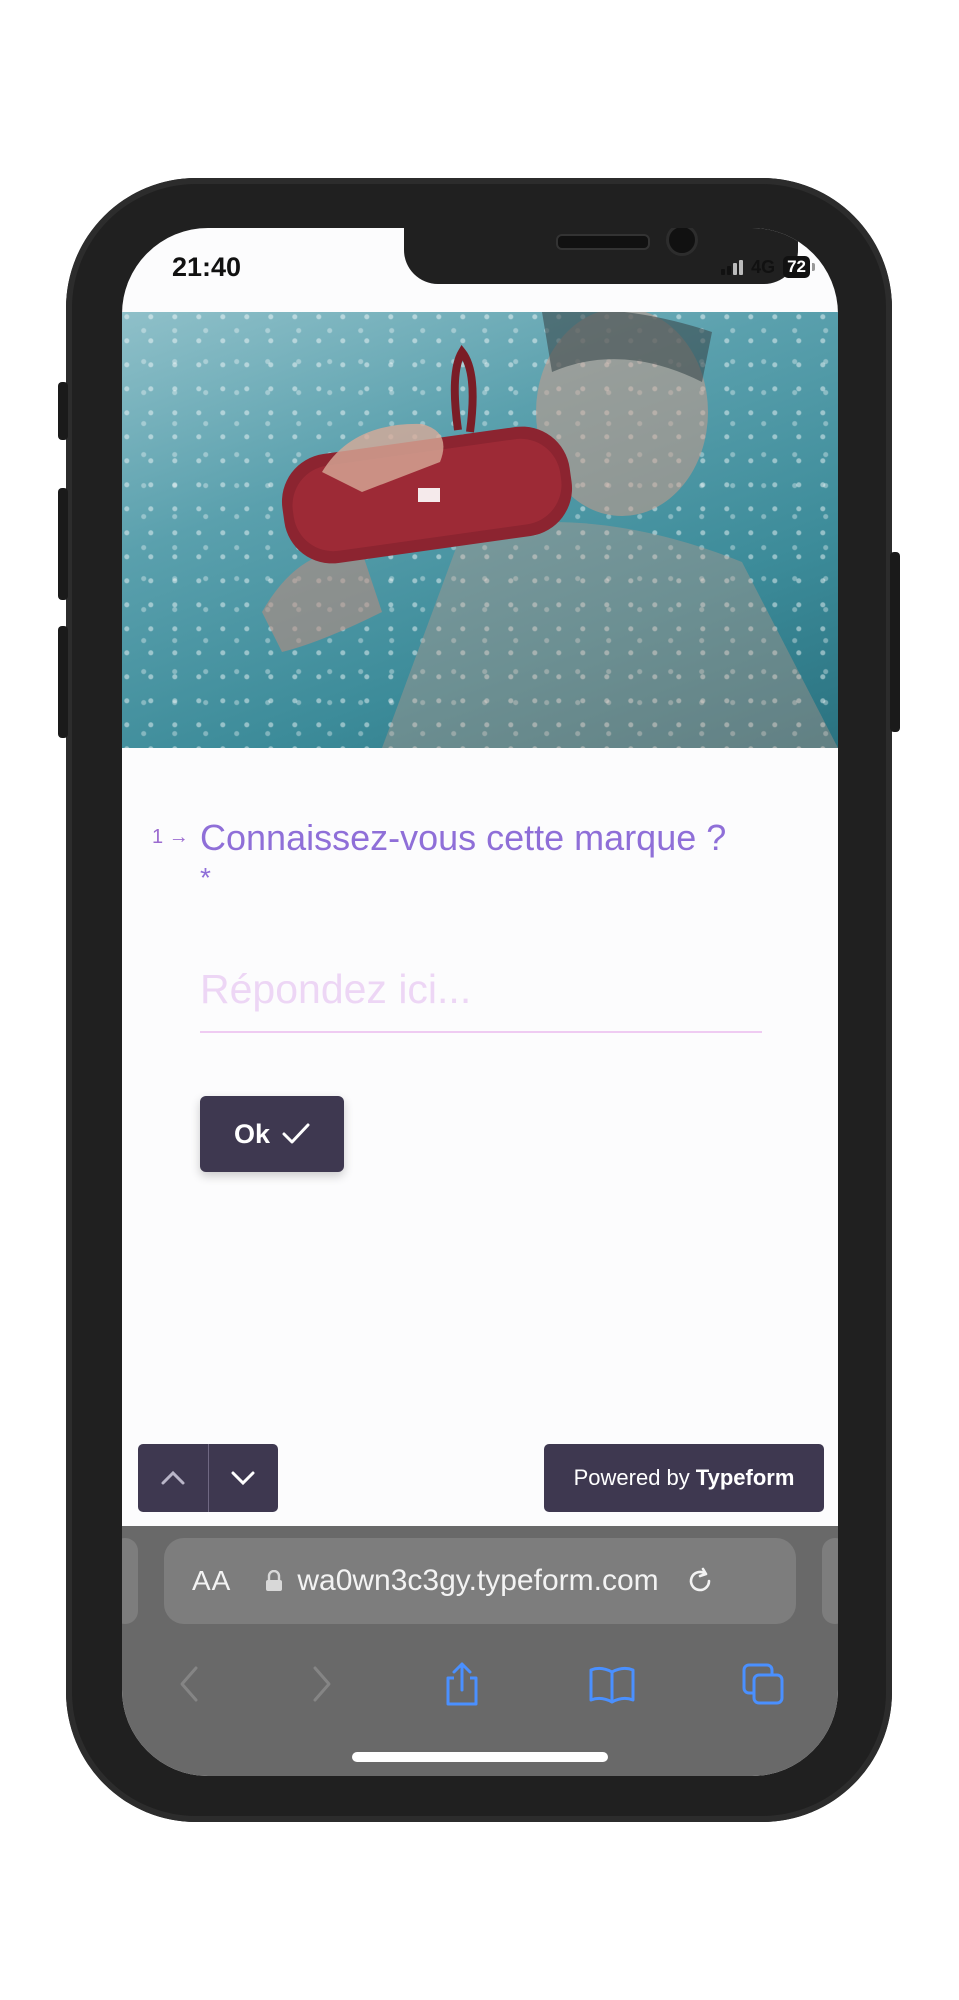 The width and height of the screenshot is (959, 2000). I want to click on earpiece-speaker, so click(603, 242).